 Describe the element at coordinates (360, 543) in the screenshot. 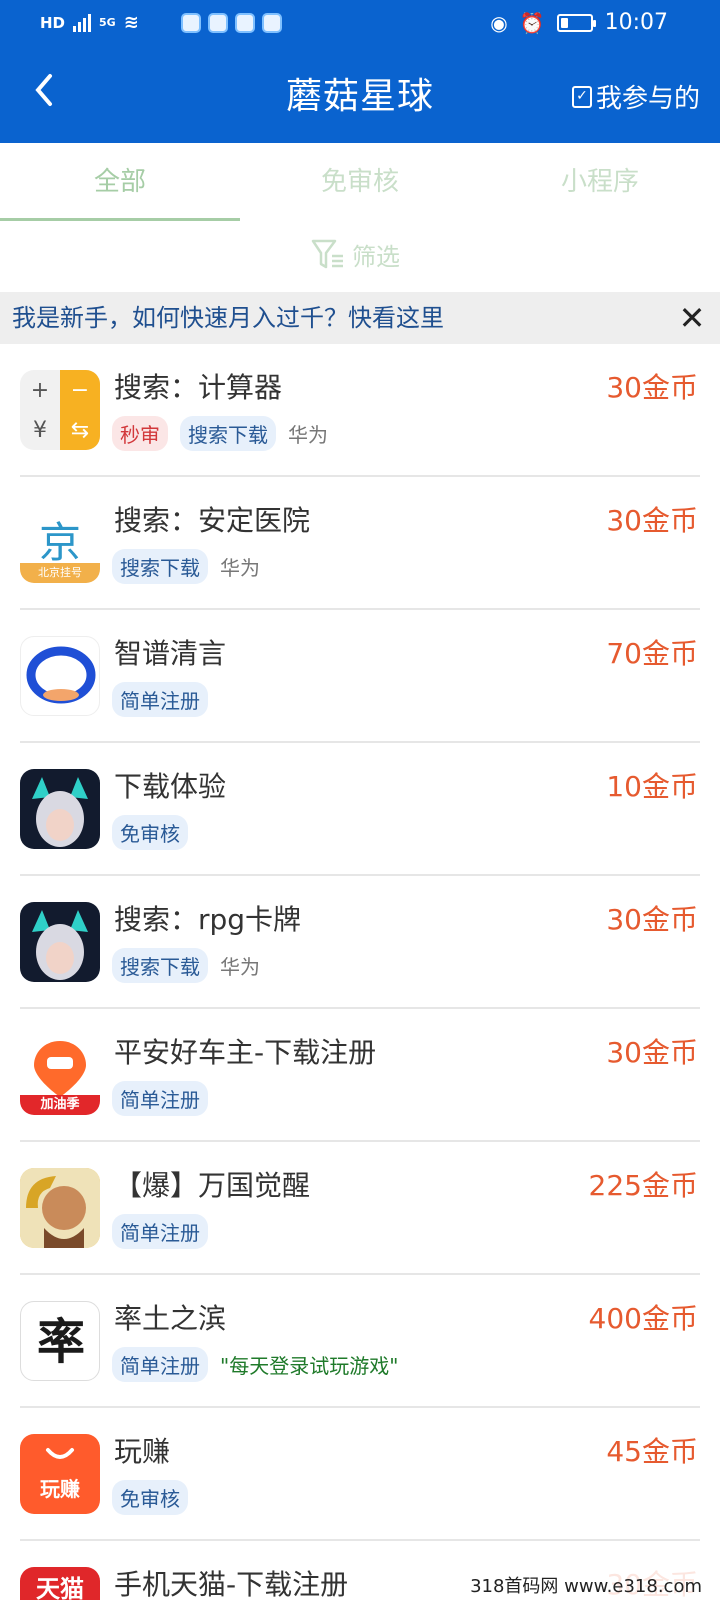

I see `list-item: 京 北京挂号 搜索：安定医院 30金币 搜索下载 华为` at that location.